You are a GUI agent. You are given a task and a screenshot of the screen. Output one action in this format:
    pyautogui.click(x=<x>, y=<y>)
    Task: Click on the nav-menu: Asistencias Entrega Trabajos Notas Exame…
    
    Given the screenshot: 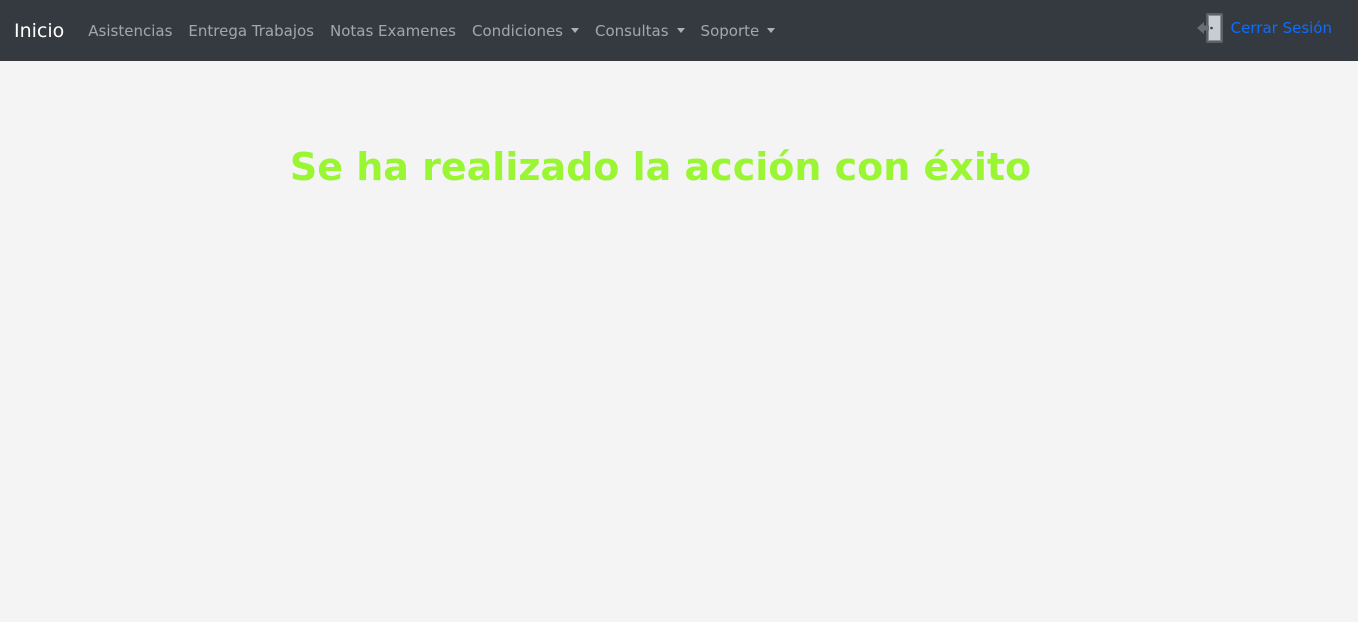 What is the action you would take?
    pyautogui.click(x=432, y=31)
    